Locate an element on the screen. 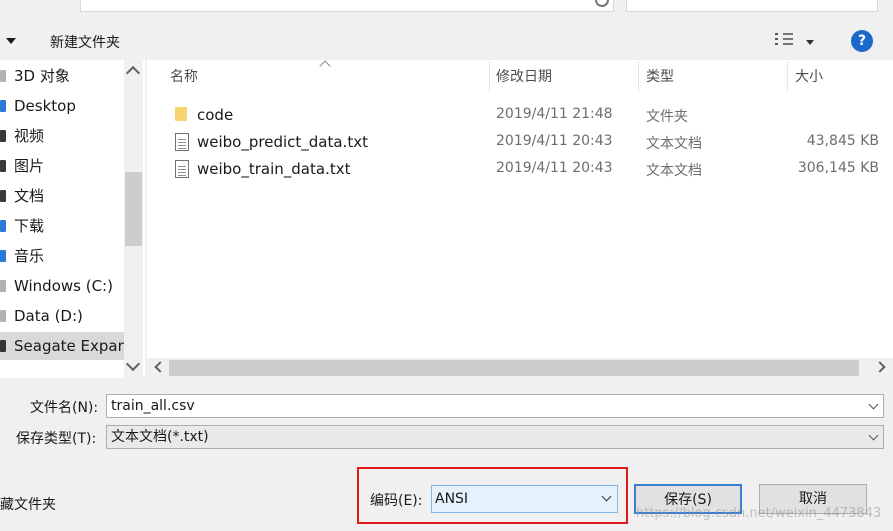  address-bar-area is located at coordinates (446, 11).